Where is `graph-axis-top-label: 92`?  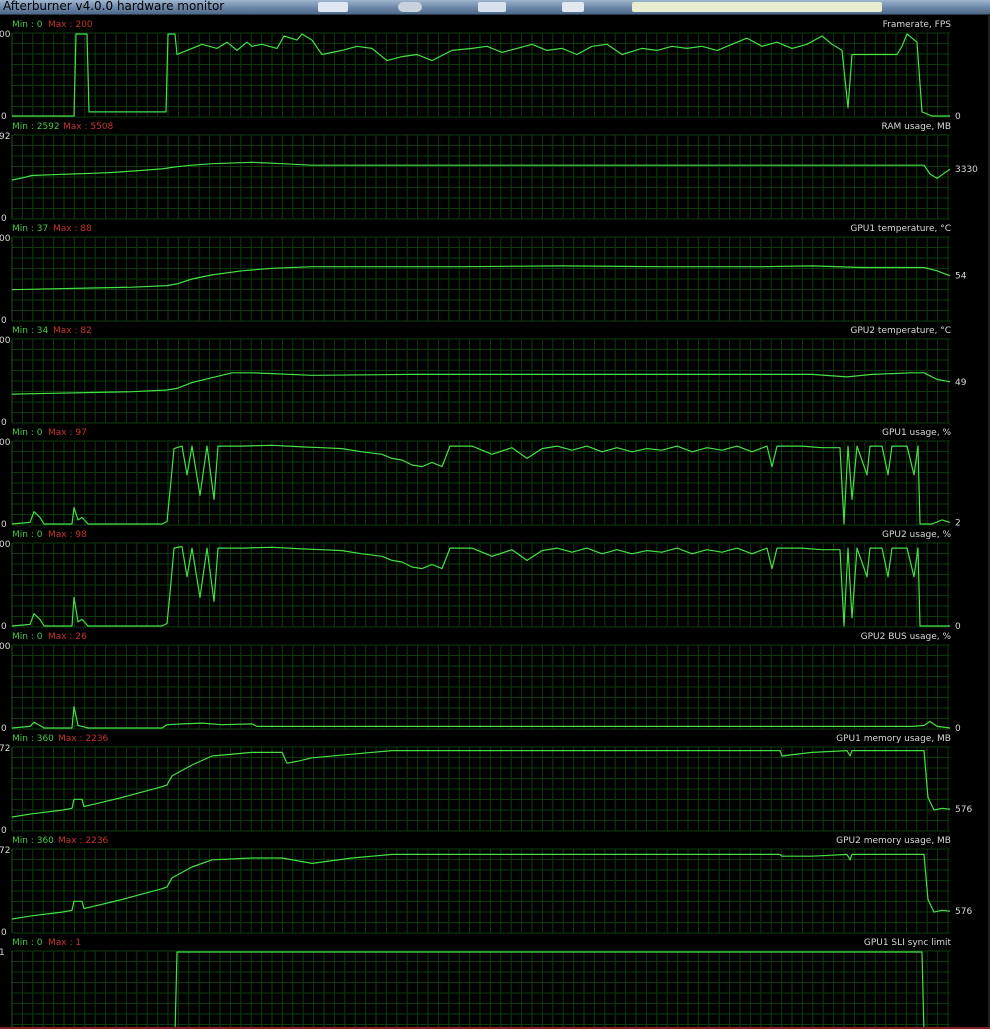 graph-axis-top-label: 92 is located at coordinates (5, 137).